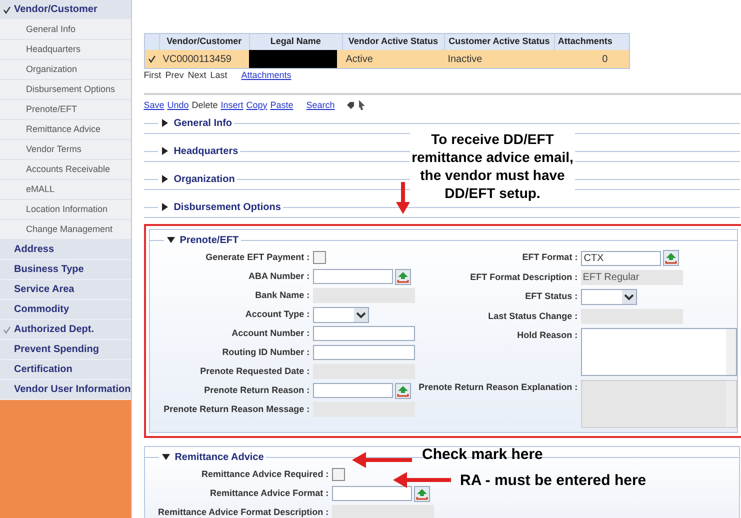  What do you see at coordinates (282, 105) in the screenshot?
I see `toolbar-link: Paste` at bounding box center [282, 105].